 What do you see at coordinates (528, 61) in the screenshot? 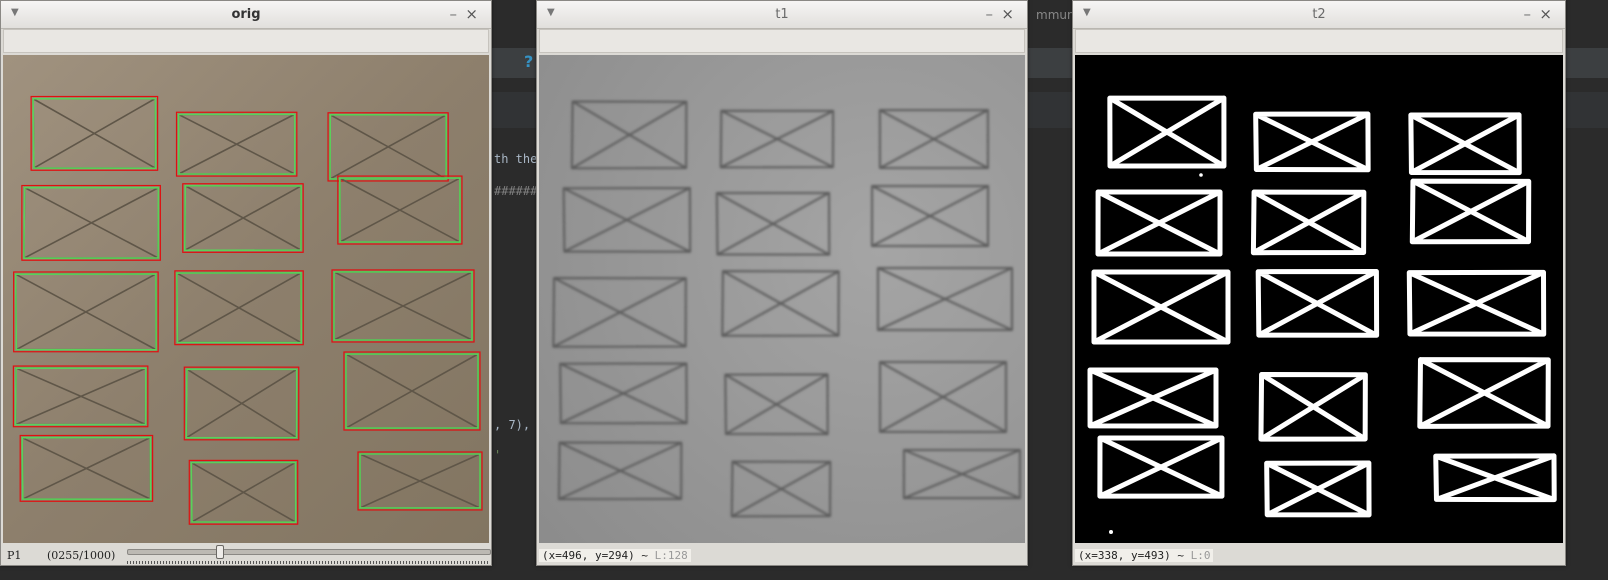
I see `help-icon: ?` at bounding box center [528, 61].